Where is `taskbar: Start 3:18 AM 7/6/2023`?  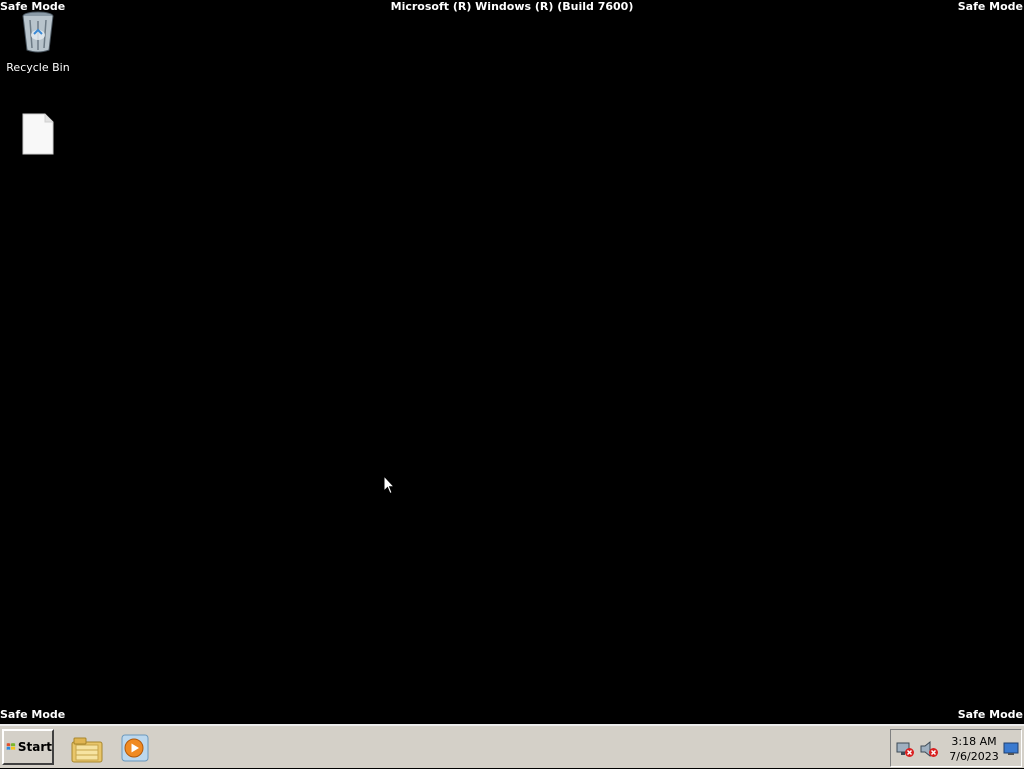
taskbar: Start 3:18 AM 7/6/2023 is located at coordinates (512, 746).